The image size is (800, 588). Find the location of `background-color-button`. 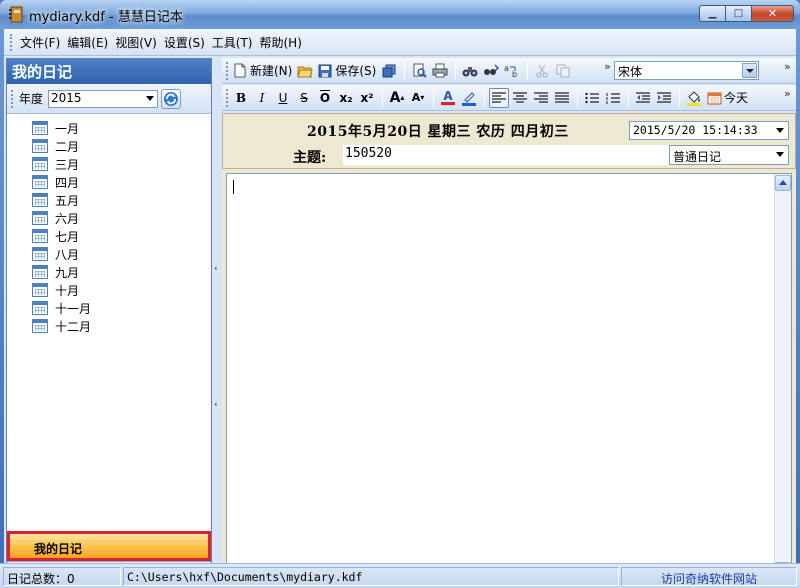

background-color-button is located at coordinates (694, 98).